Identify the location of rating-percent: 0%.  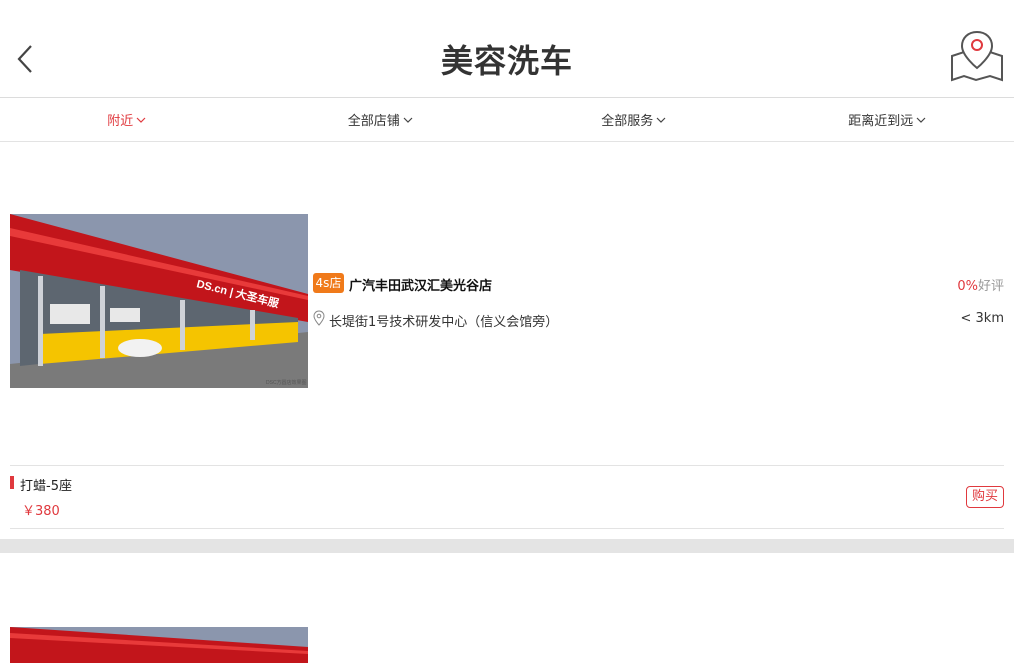
(967, 286).